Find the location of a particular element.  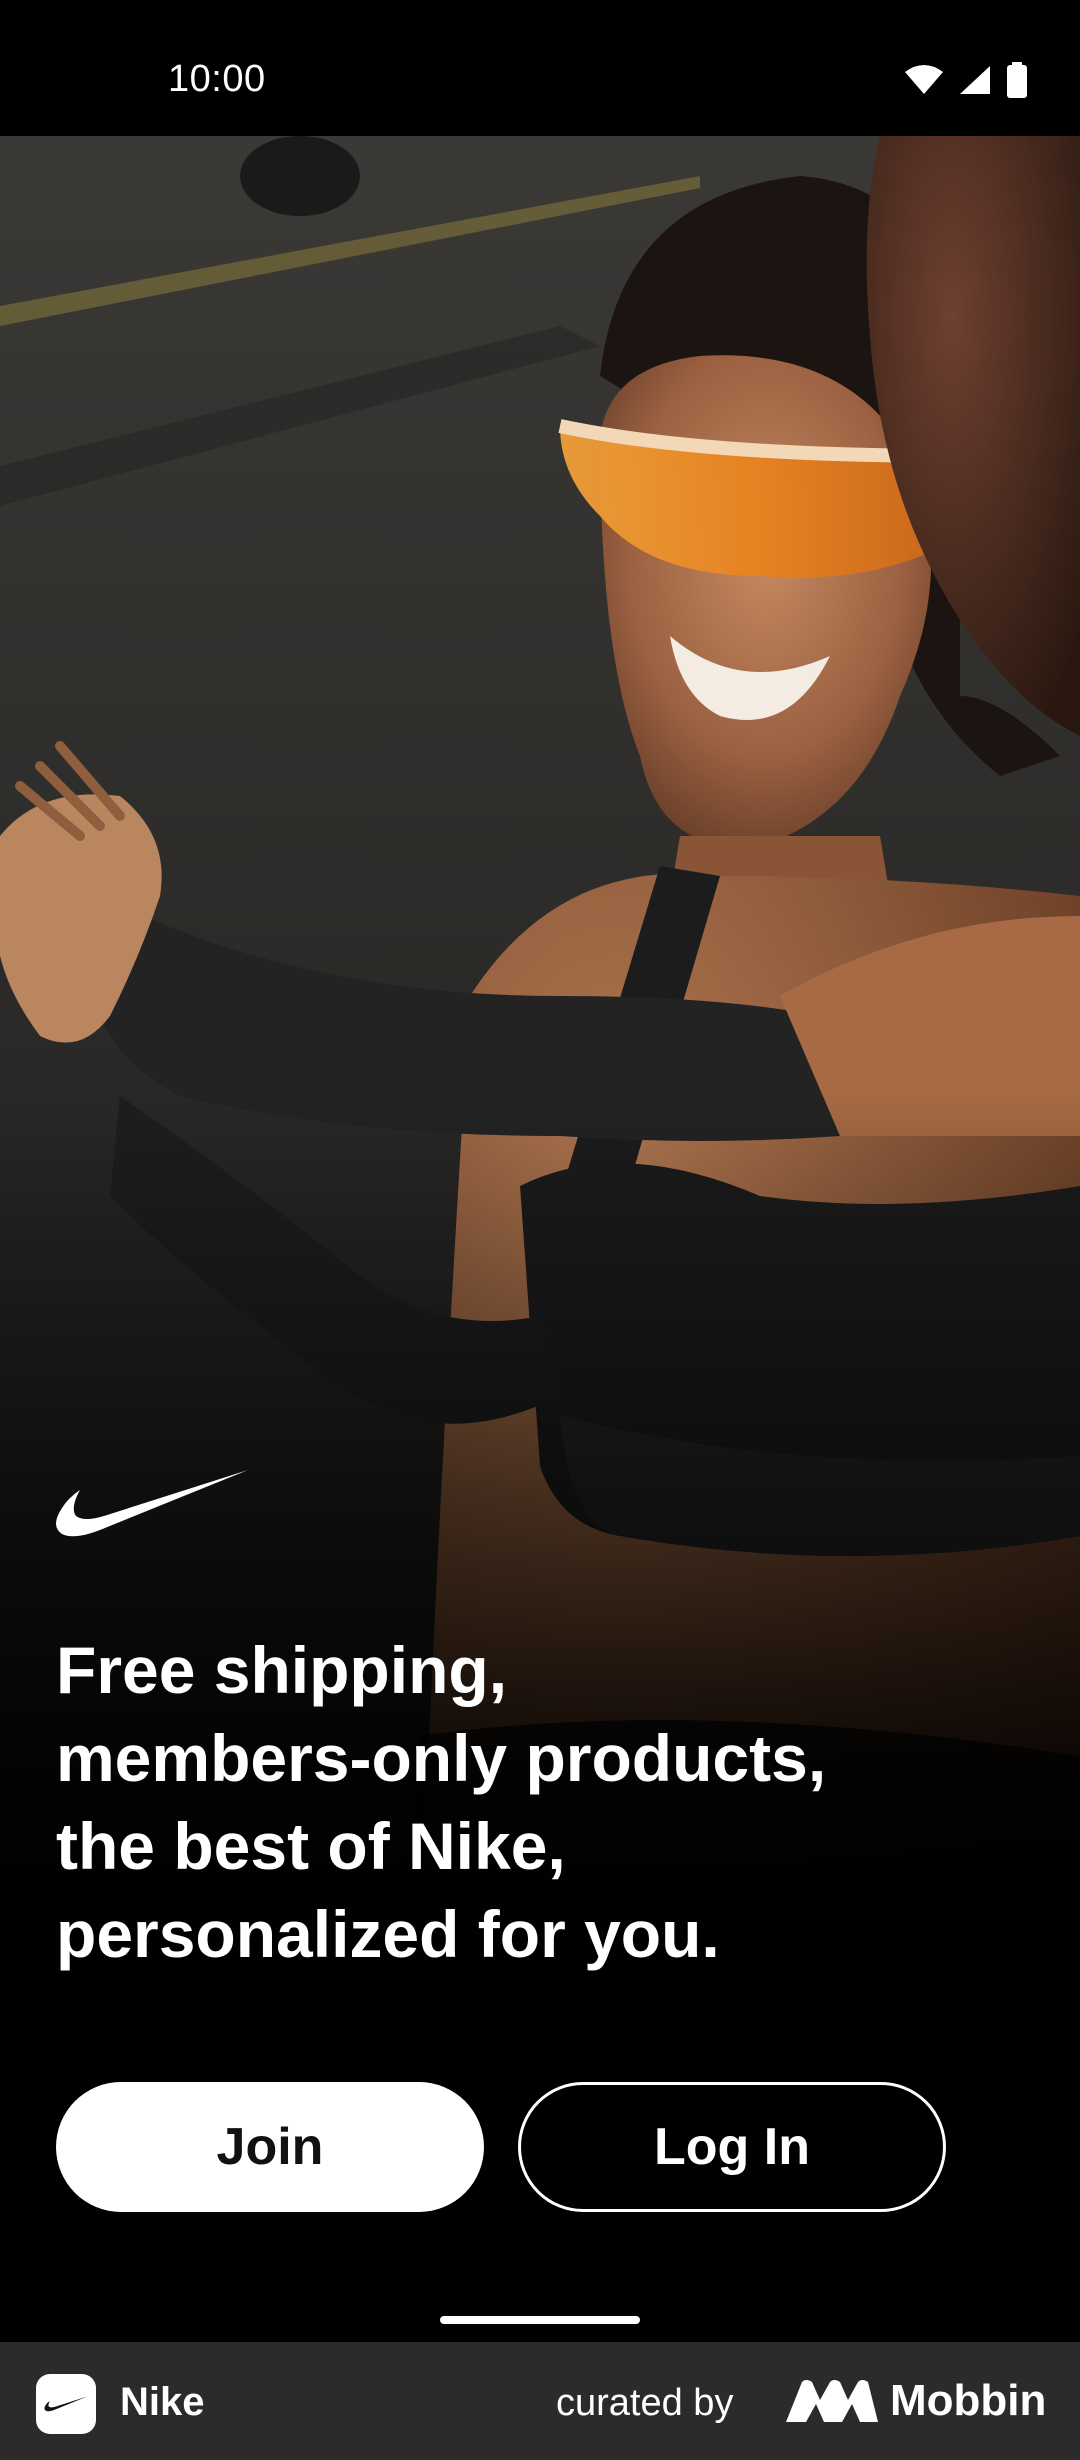

home-indicator is located at coordinates (540, 2320).